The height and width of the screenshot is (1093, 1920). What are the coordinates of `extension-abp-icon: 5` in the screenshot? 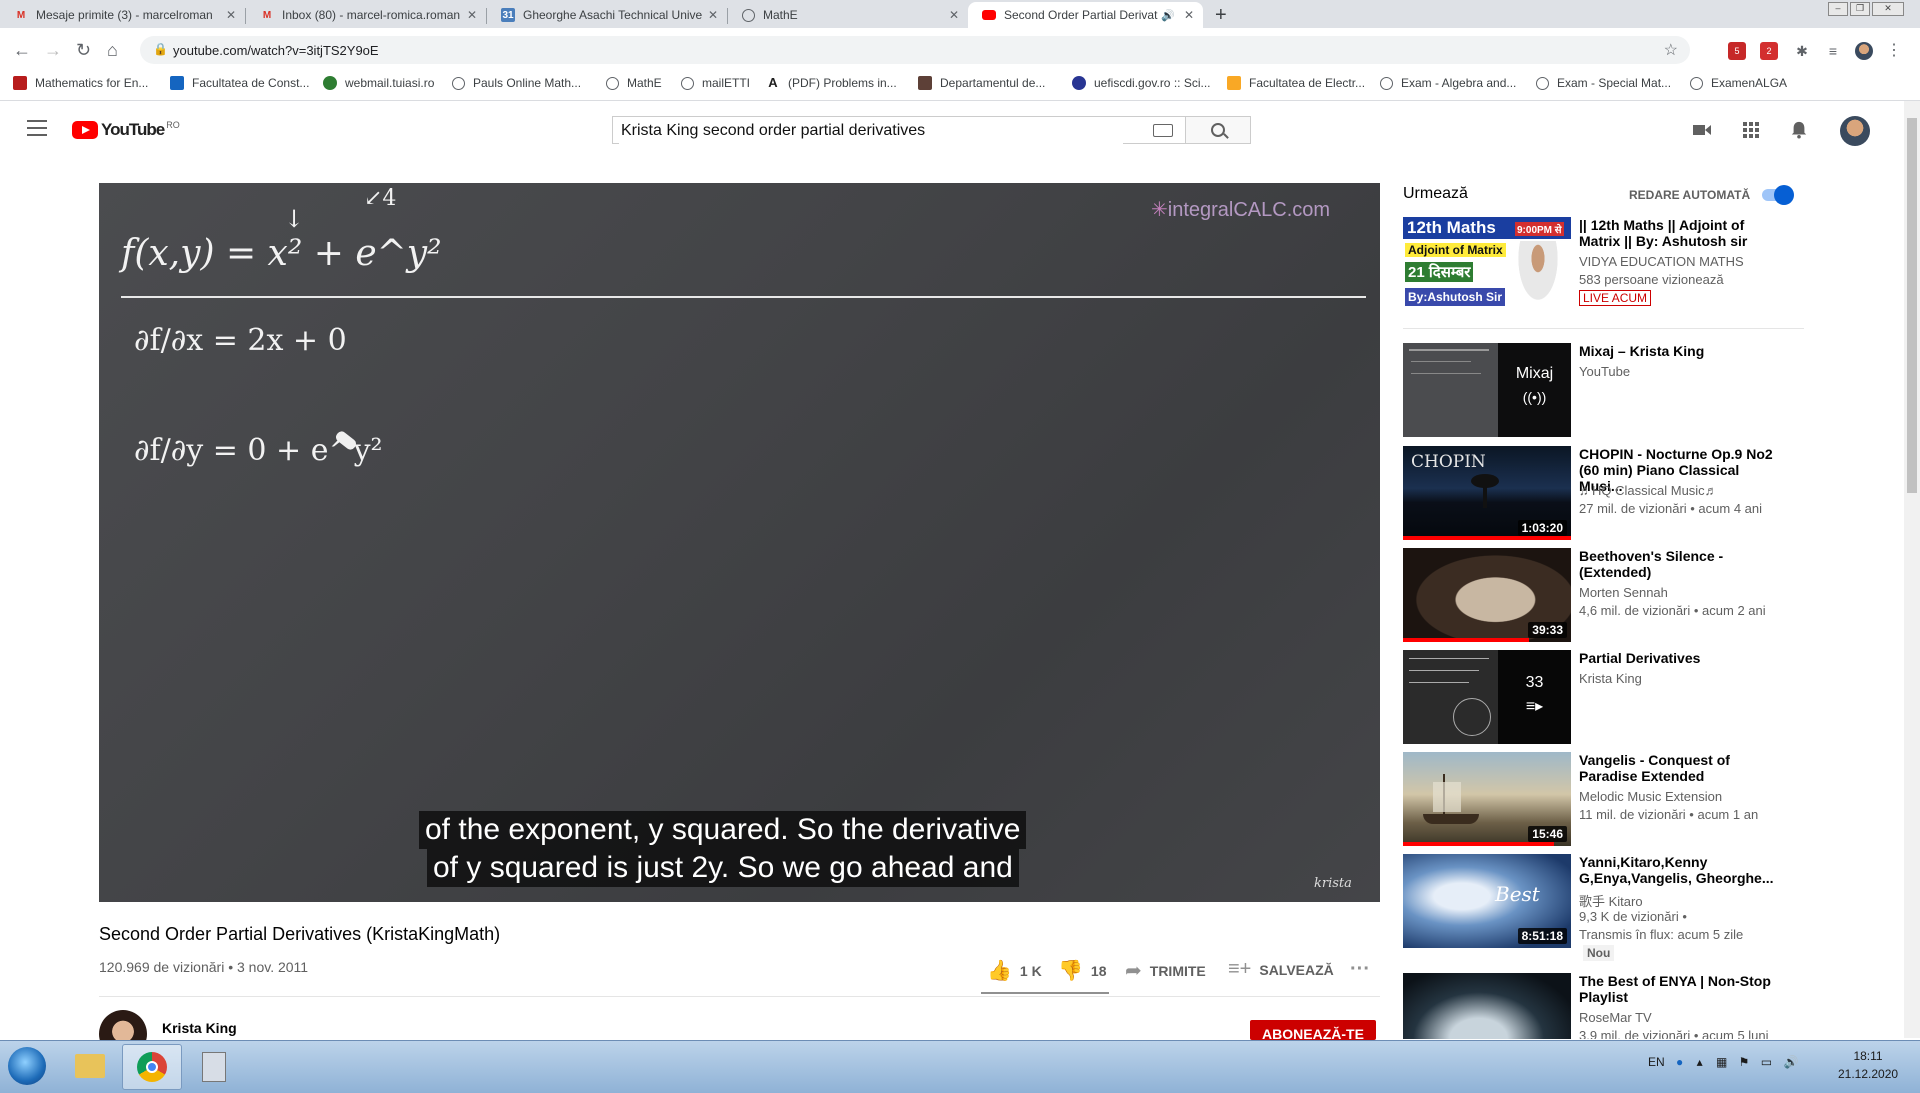 It's located at (1737, 51).